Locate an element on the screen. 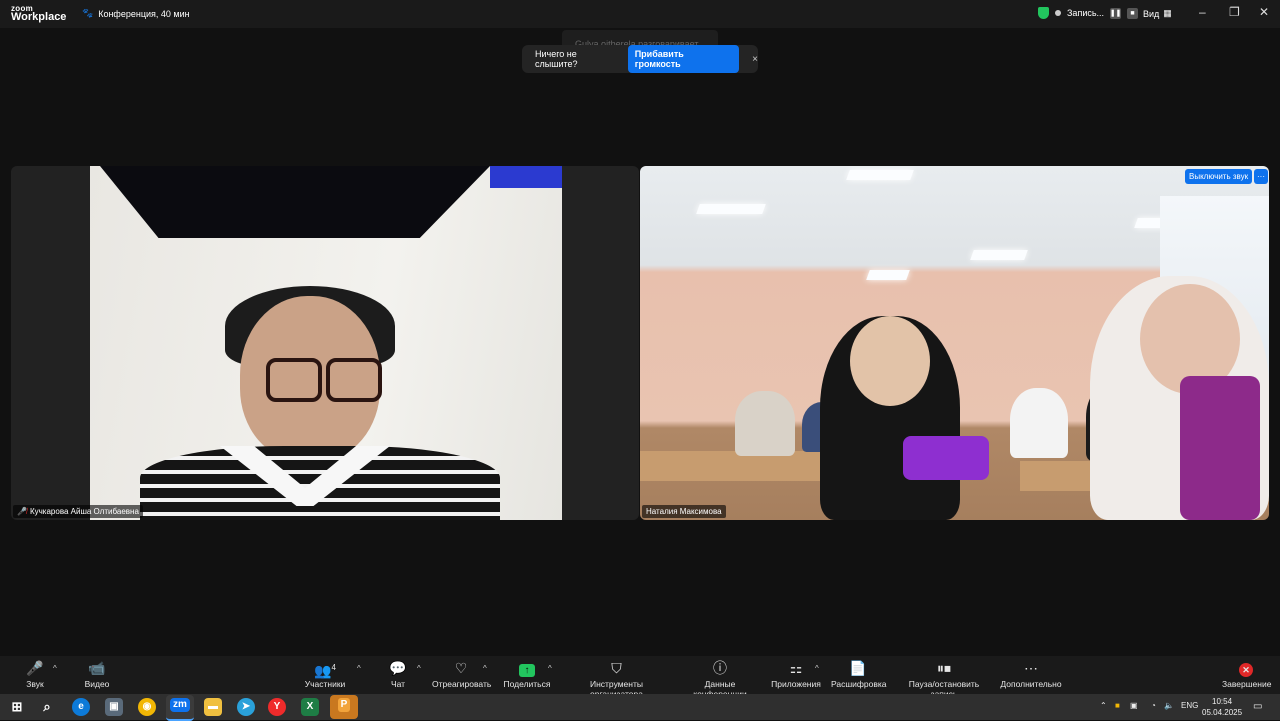 Image resolution: width=1280 pixels, height=721 pixels. share-icon: ↑ is located at coordinates (527, 670).